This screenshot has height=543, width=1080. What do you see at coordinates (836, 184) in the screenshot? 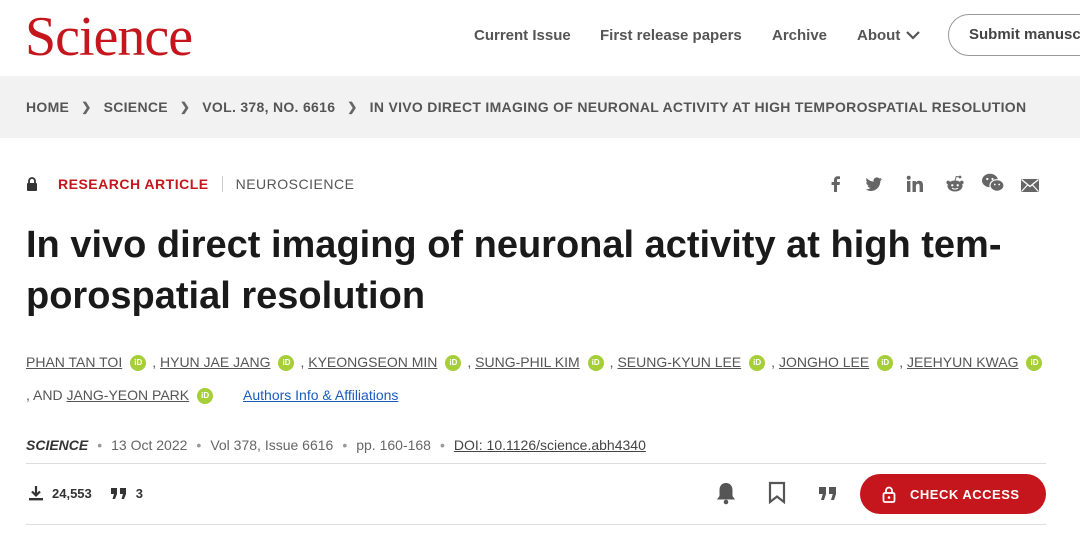
I see `facebook-icon` at bounding box center [836, 184].